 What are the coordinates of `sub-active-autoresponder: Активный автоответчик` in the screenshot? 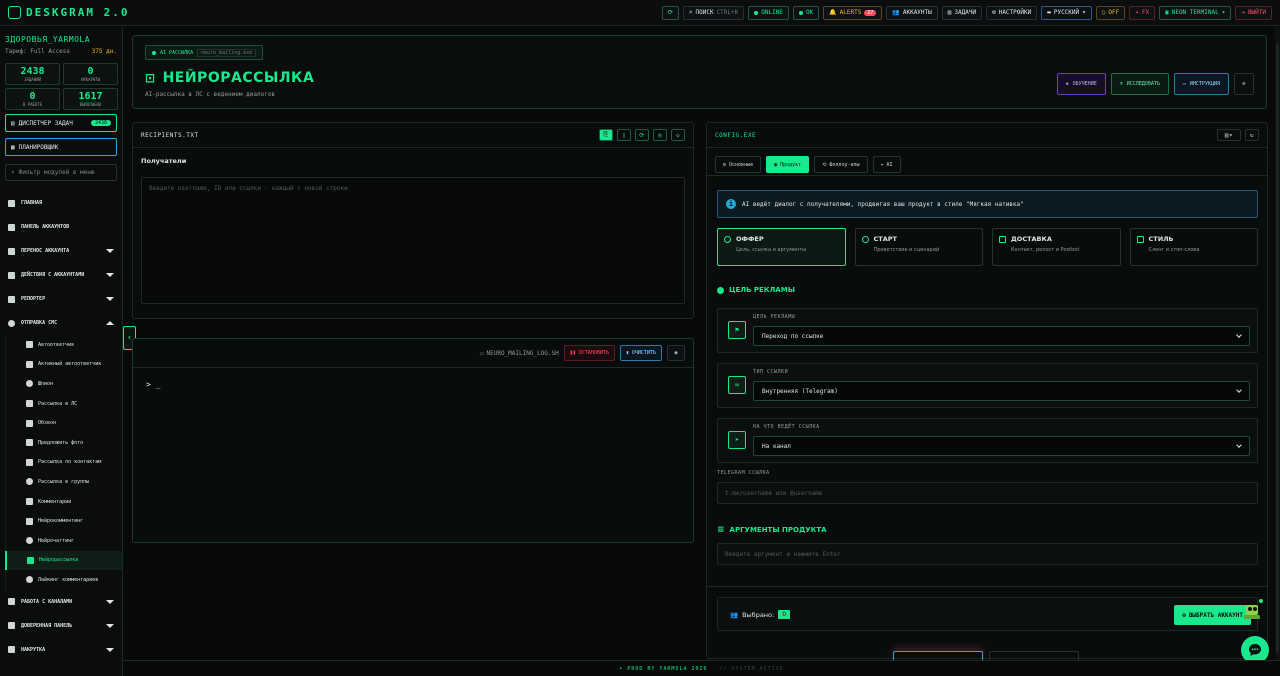 It's located at (63, 364).